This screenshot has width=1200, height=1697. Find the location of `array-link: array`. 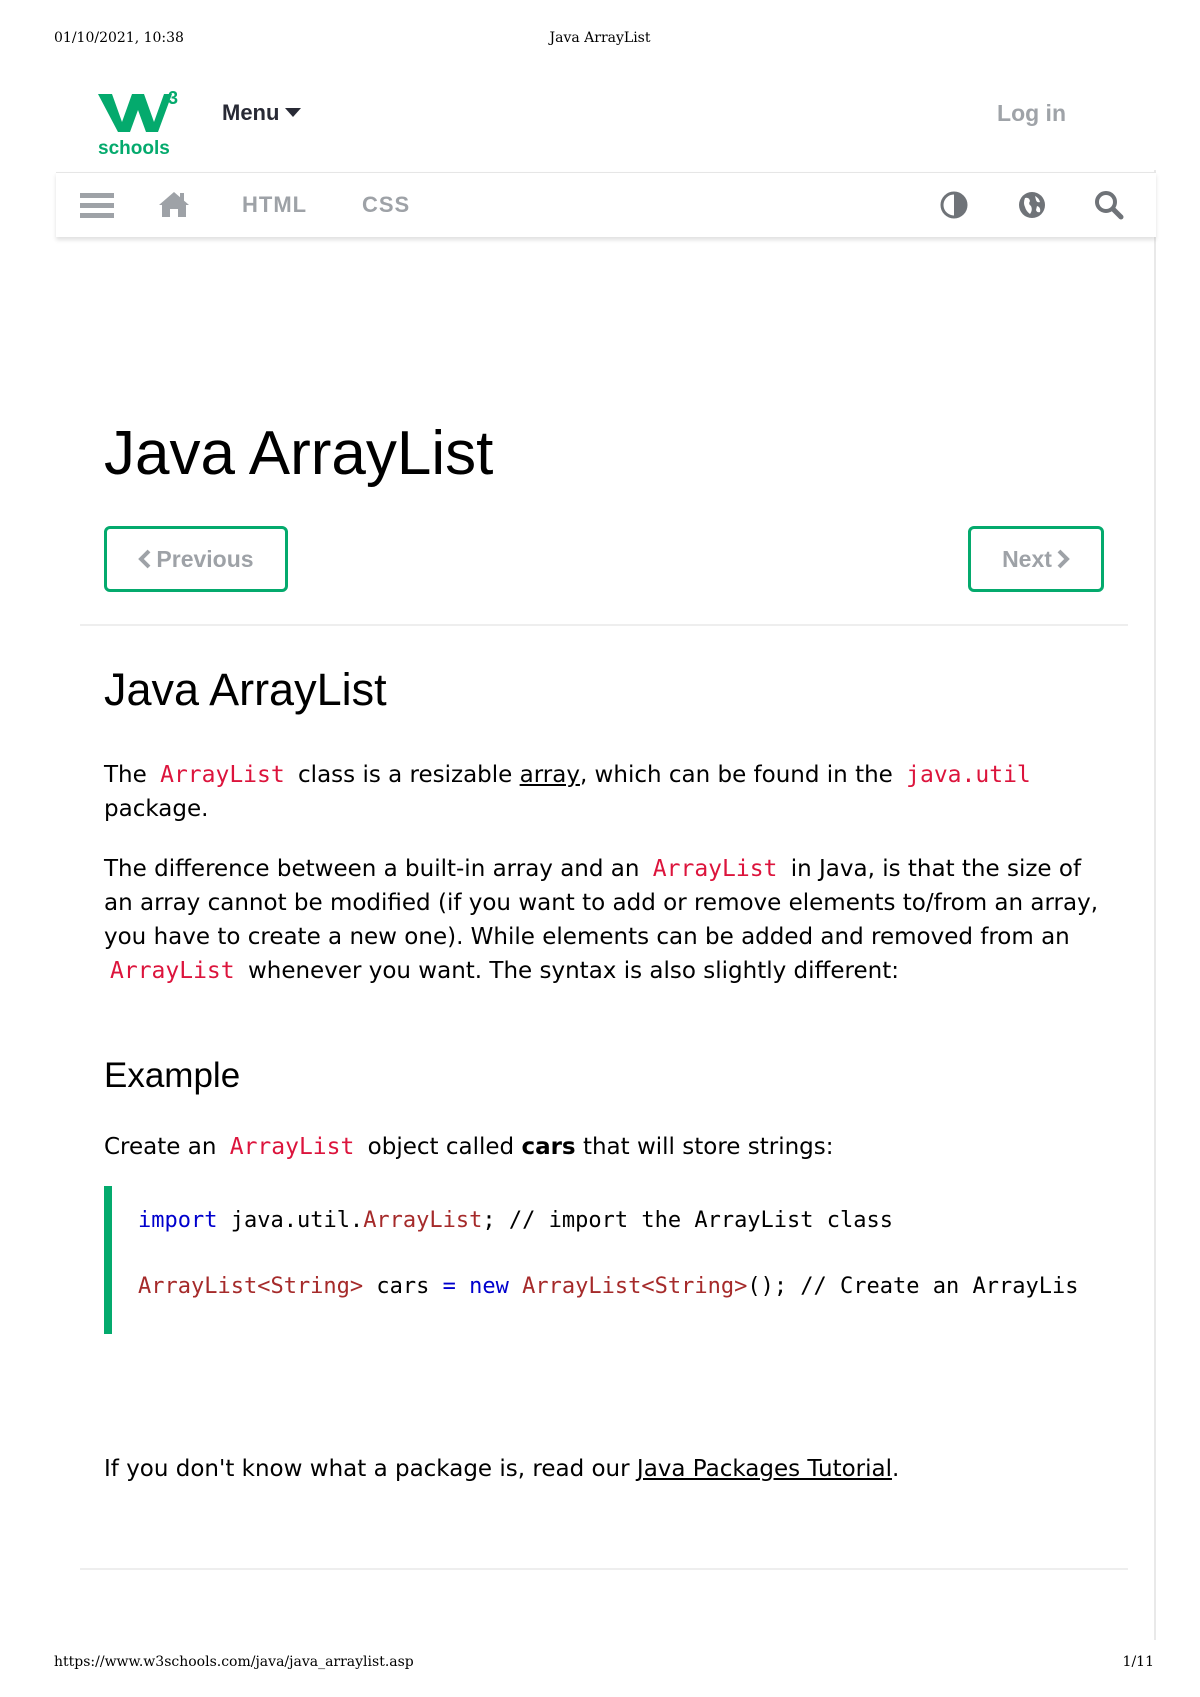

array-link: array is located at coordinates (550, 775).